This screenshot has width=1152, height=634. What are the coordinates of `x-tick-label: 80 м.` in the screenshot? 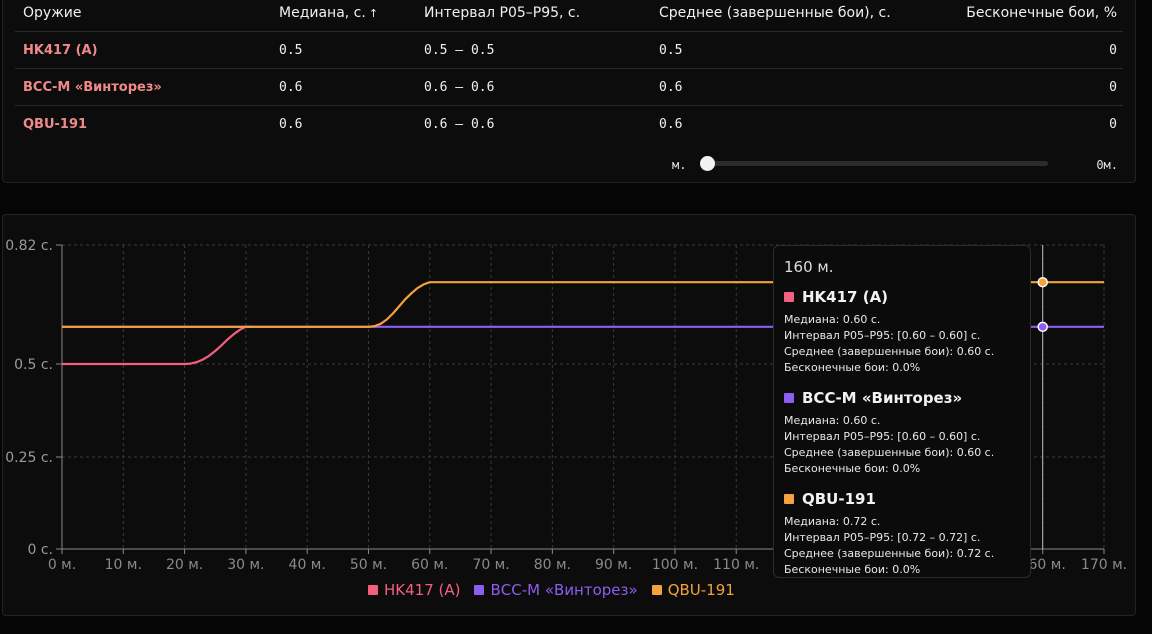 It's located at (552, 565).